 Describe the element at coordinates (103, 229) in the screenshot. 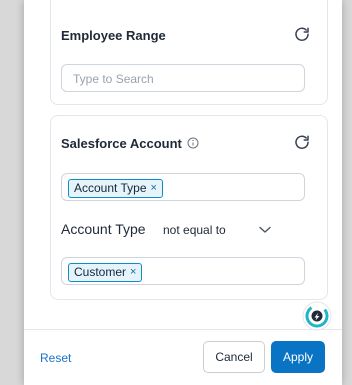

I see `condition-field-label: Account Type` at that location.